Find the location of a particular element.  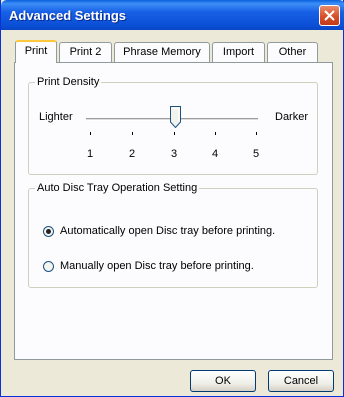

radio-manual-open: Manually open Disc tray before printing. is located at coordinates (168, 267).